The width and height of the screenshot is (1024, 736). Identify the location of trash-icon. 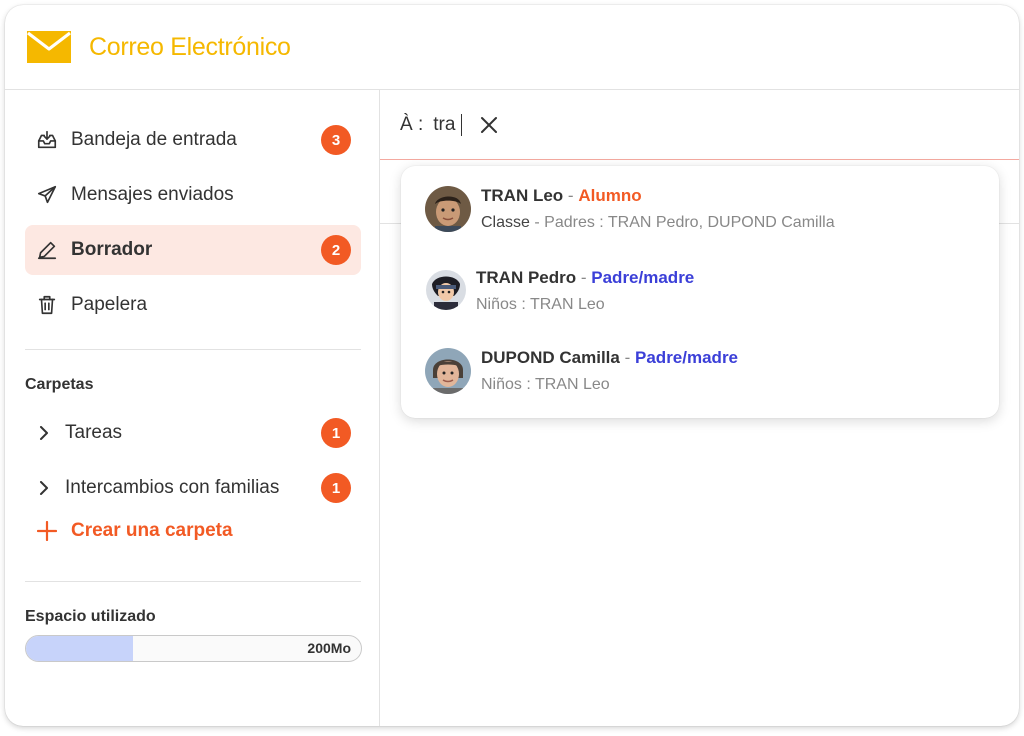
(47, 305).